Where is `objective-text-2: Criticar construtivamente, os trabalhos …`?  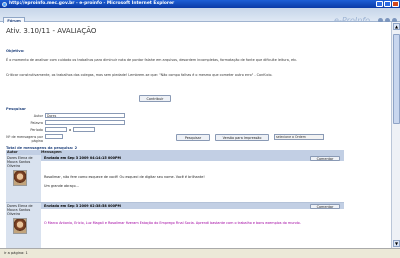
objective-text-2: Criticar construtivamente, os trabalhos … is located at coordinates (139, 75).